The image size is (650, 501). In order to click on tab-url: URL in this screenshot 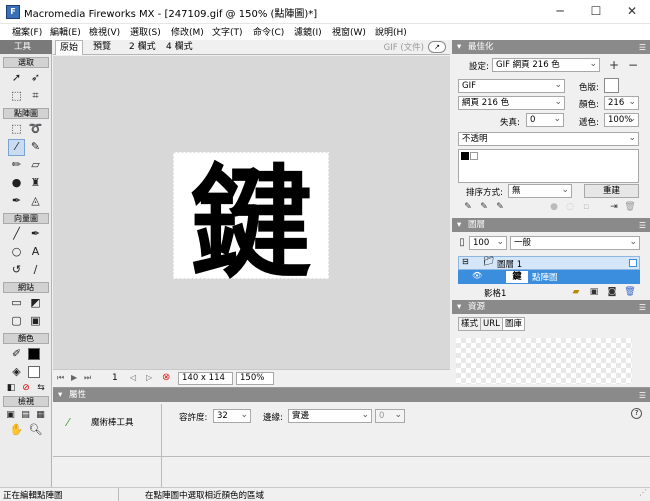, I will do `click(491, 324)`.